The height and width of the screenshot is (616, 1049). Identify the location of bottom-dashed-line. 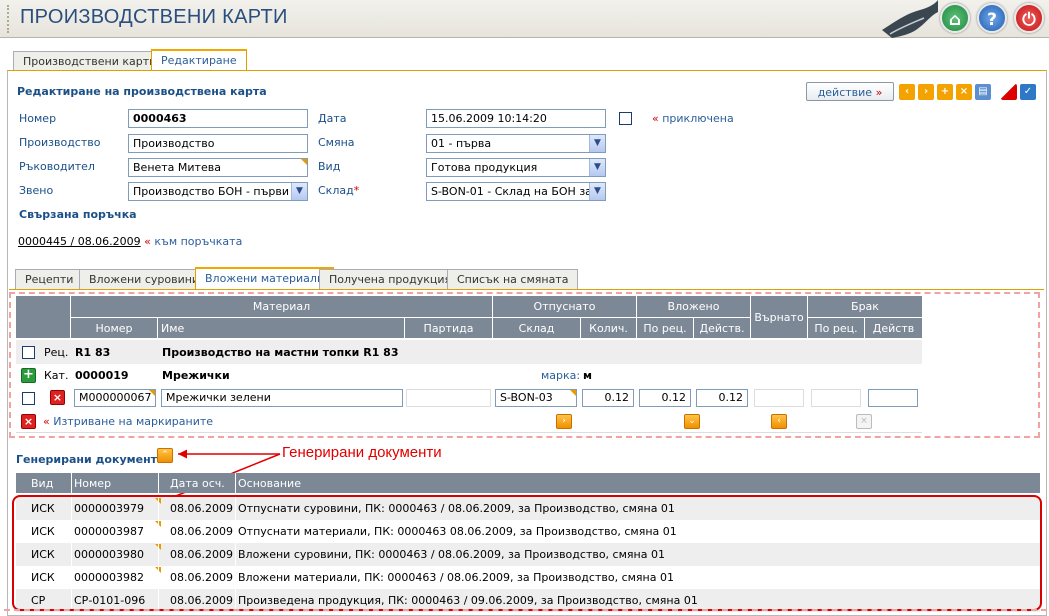
(525, 610).